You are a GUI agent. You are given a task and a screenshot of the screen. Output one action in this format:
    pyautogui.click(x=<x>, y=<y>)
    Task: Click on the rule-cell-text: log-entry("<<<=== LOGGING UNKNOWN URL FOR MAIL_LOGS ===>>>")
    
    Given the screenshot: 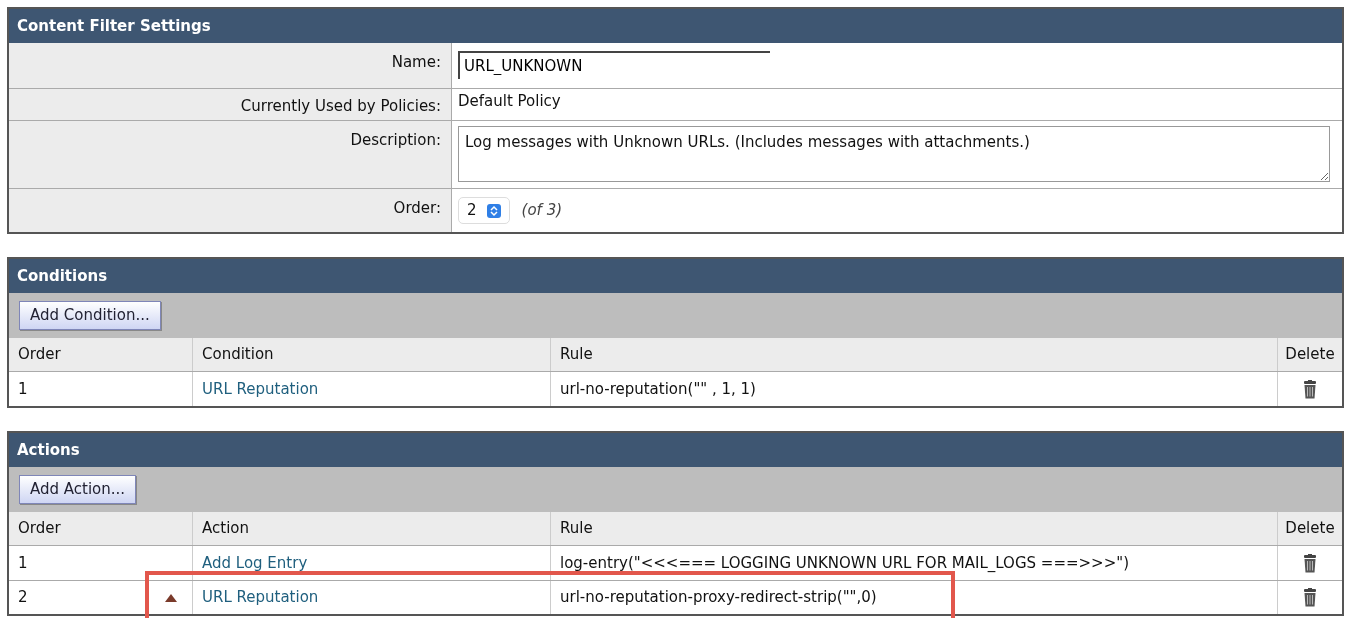 What is the action you would take?
    pyautogui.click(x=844, y=563)
    